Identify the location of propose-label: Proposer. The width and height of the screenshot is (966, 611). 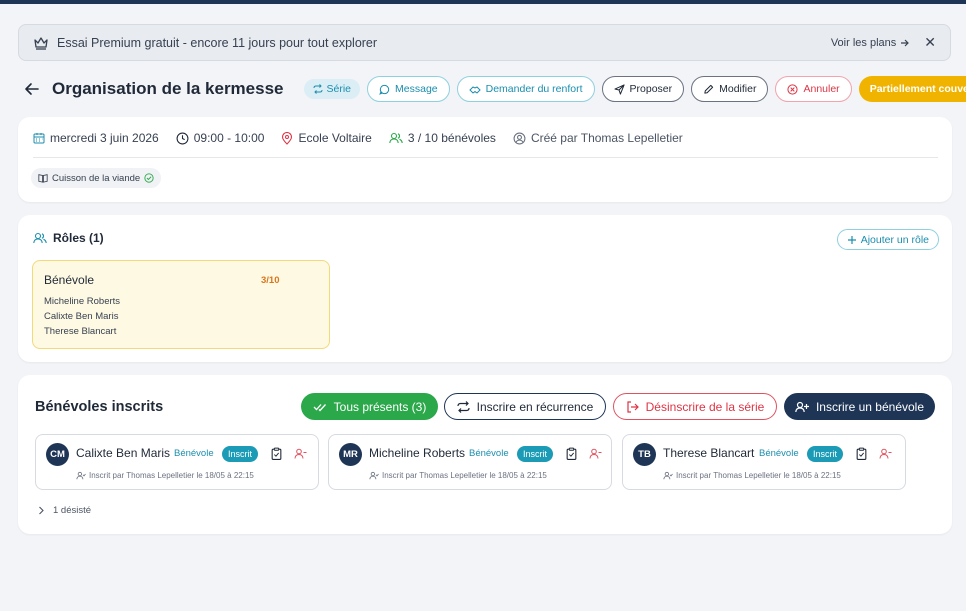
(651, 89).